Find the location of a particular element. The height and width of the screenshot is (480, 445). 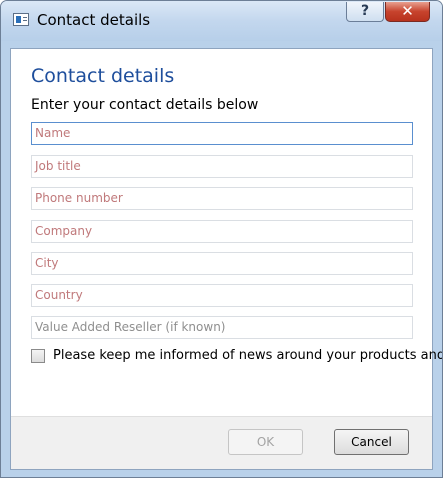

ok-button: OK is located at coordinates (265, 442).